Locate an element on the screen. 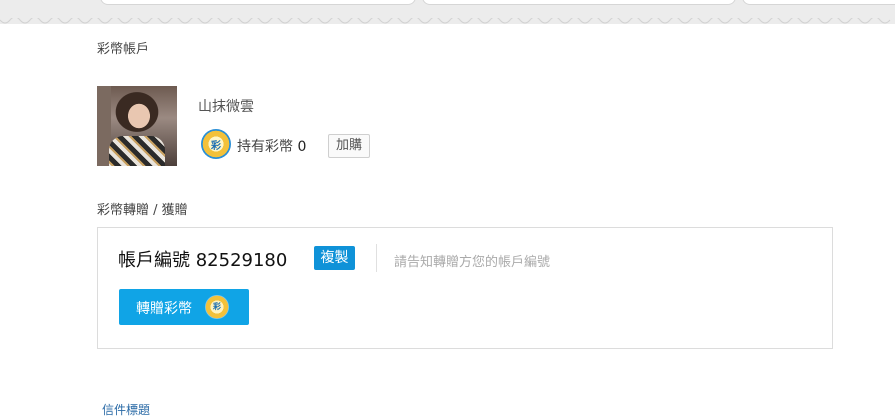  transfer-section-title: 彩幣轉贈 / 獲贈 is located at coordinates (142, 210).